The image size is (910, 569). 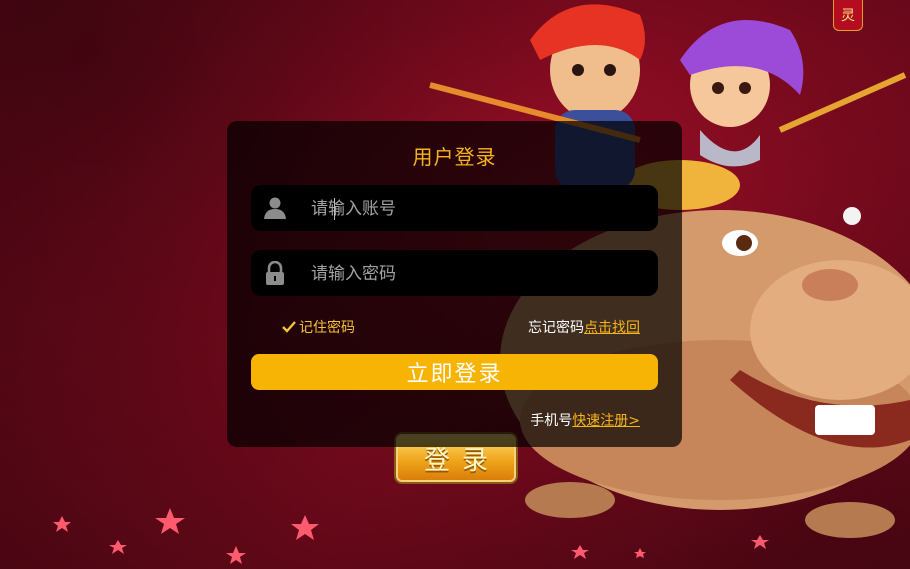 I want to click on retrieve-password-link: 点击找回, so click(x=612, y=328).